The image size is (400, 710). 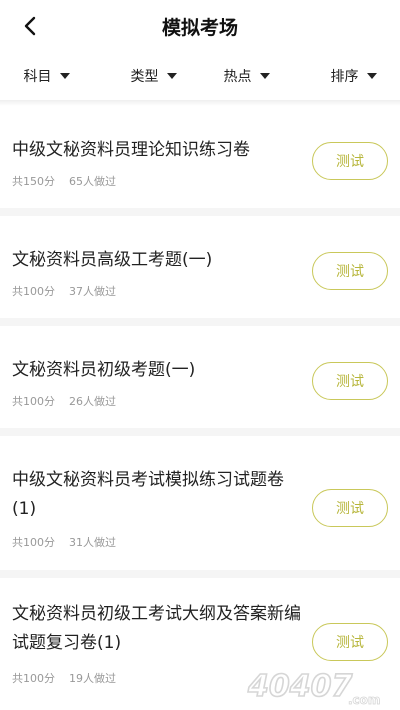 What do you see at coordinates (104, 370) in the screenshot?
I see `paper-title: 文秘资料员初级考题(一)` at bounding box center [104, 370].